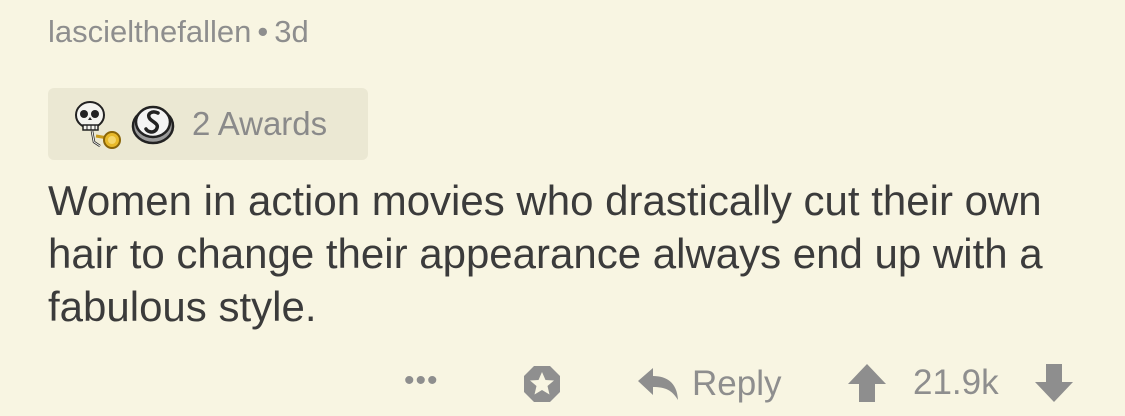 Image resolution: width=1125 pixels, height=416 pixels. I want to click on awards-count-label: 2 Awards, so click(260, 123).